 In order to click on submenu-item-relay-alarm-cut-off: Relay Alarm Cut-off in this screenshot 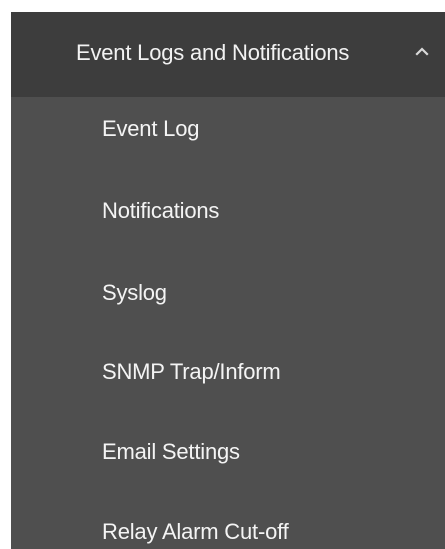, I will do `click(228, 525)`.